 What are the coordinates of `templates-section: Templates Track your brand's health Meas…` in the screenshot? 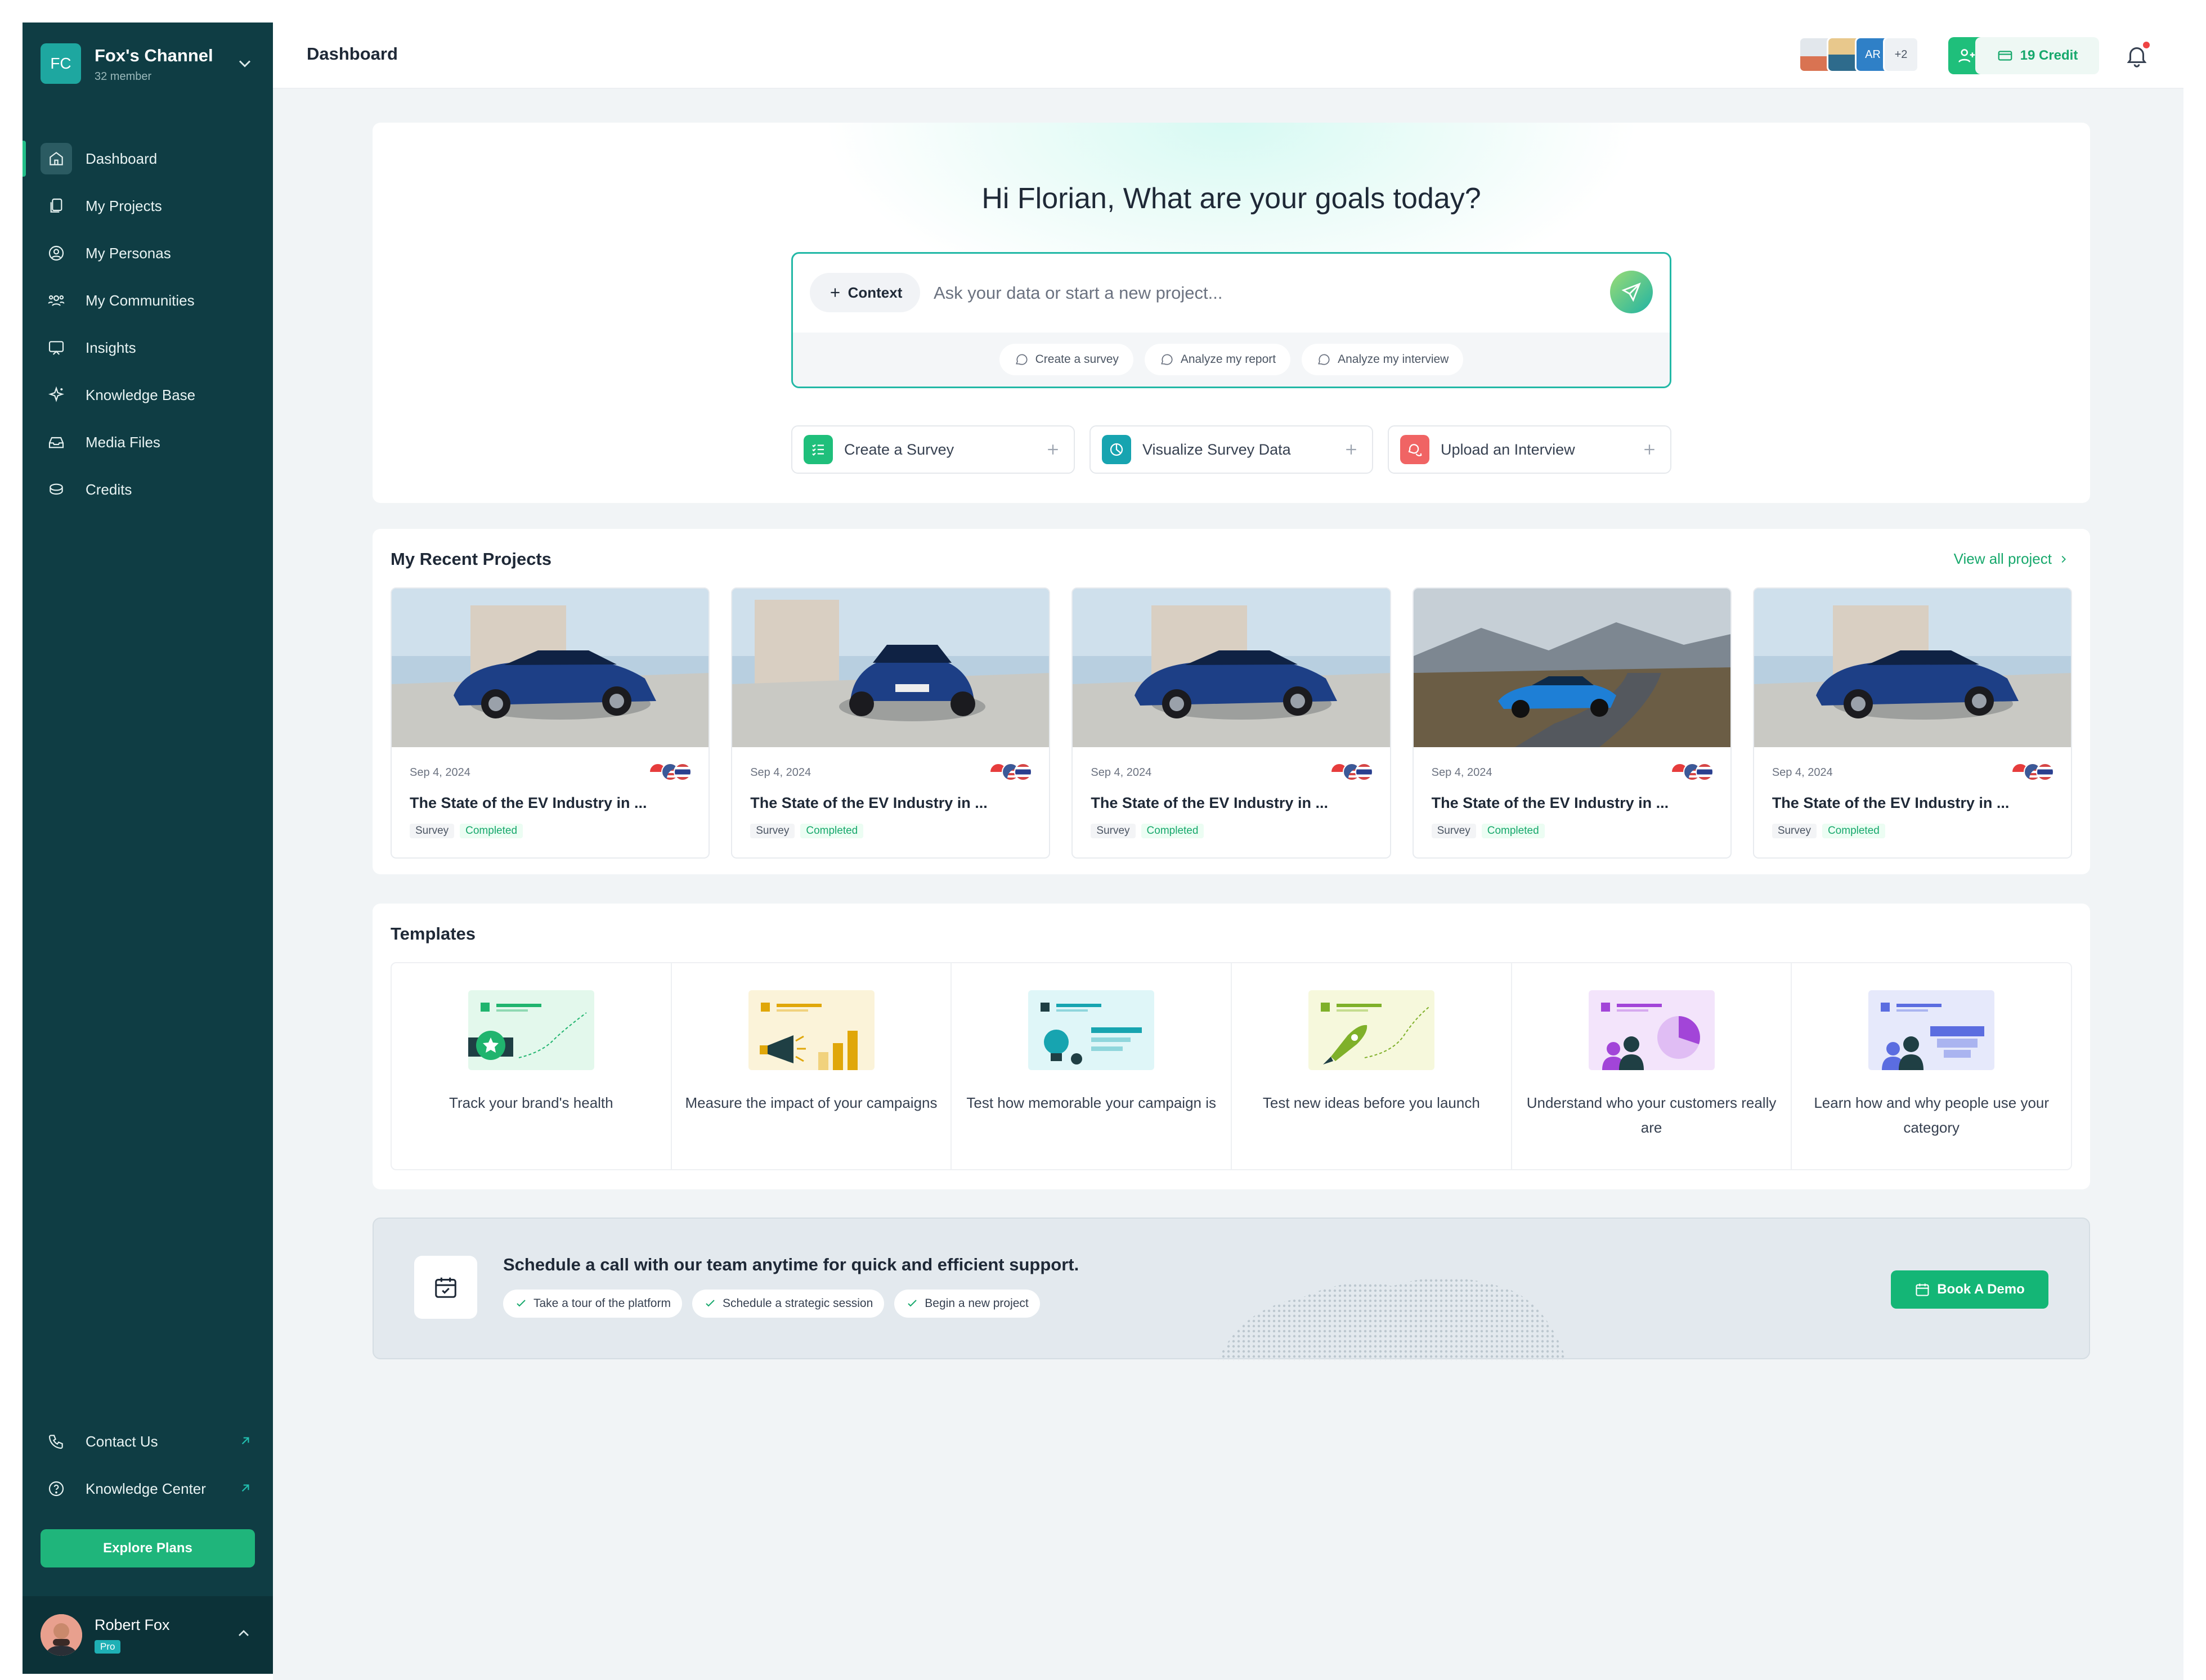 It's located at (1231, 1046).